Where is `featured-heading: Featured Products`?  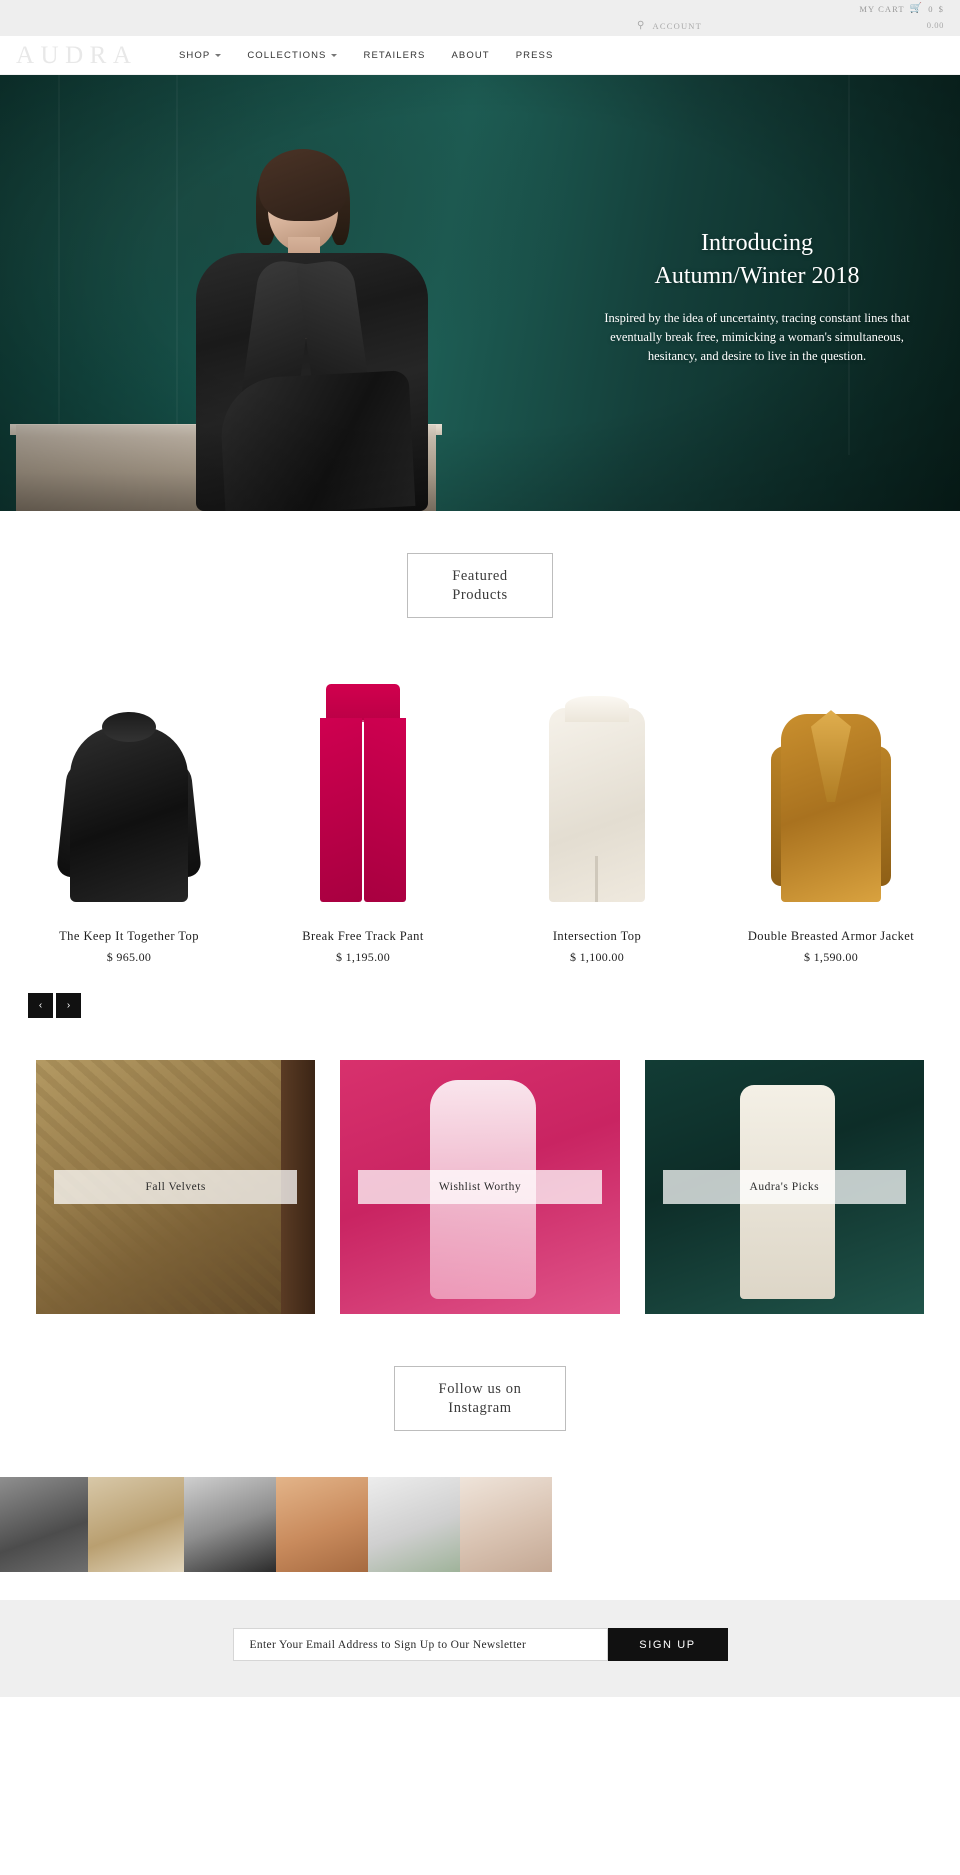 featured-heading: Featured Products is located at coordinates (480, 586).